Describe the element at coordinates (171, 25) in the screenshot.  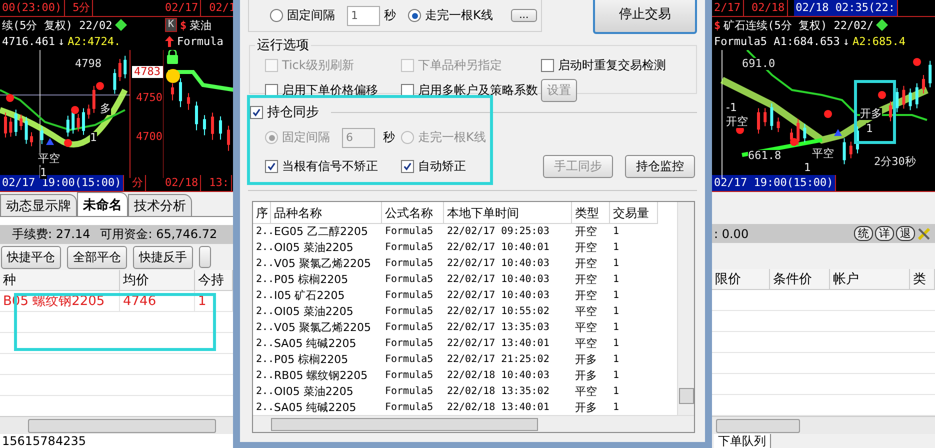
I see `period-button: K` at that location.